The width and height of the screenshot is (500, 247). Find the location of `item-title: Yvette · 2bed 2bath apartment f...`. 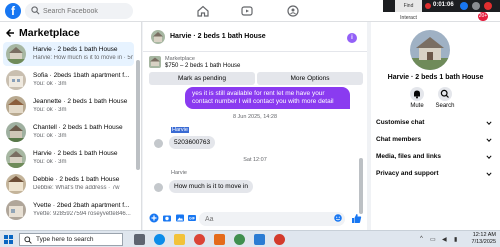

item-title: Yvette · 2bed 2bath apartment f... is located at coordinates (81, 205).